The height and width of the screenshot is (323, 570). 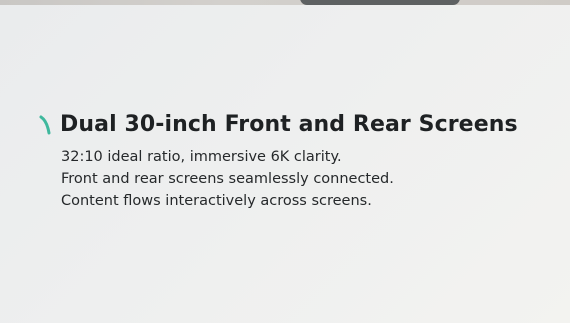 I want to click on description-line-1: 32:10 ideal ratio, immersive 6K clarity., so click(x=201, y=157).